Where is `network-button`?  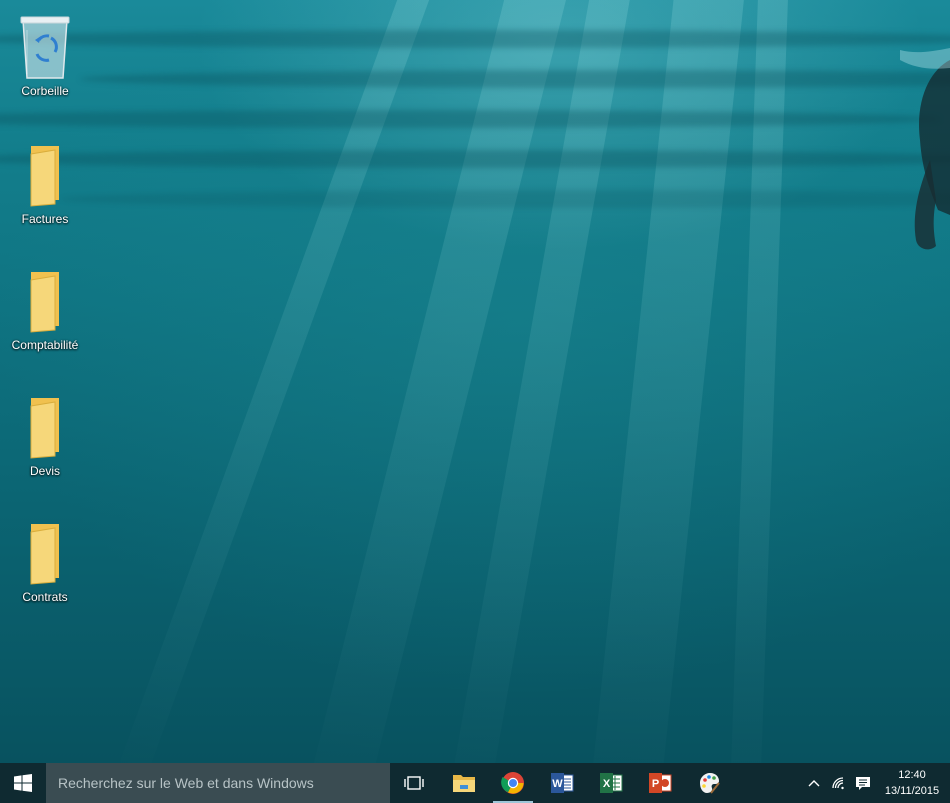
network-button is located at coordinates (839, 783).